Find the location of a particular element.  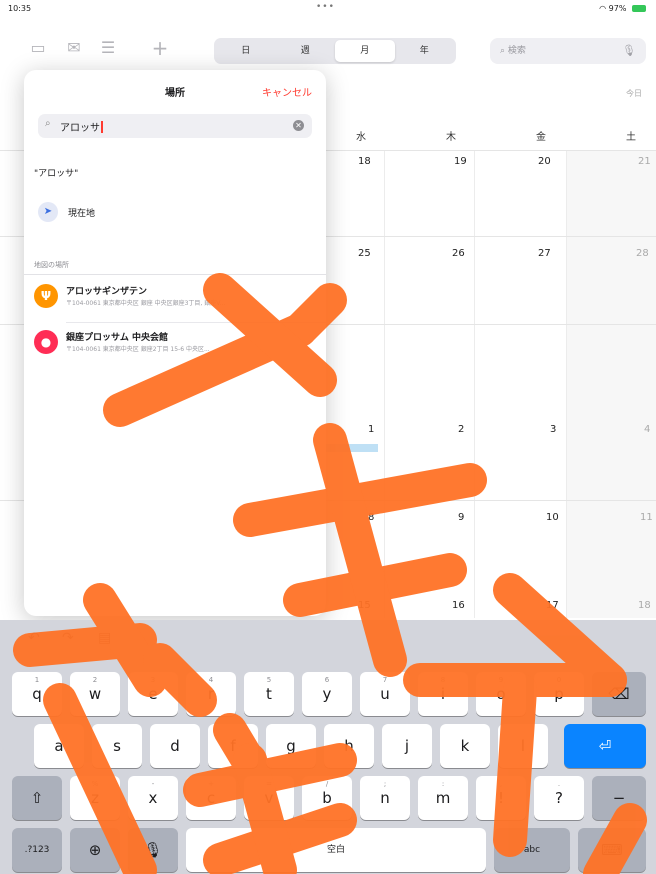

day-cell: 9 is located at coordinates (503, 517).